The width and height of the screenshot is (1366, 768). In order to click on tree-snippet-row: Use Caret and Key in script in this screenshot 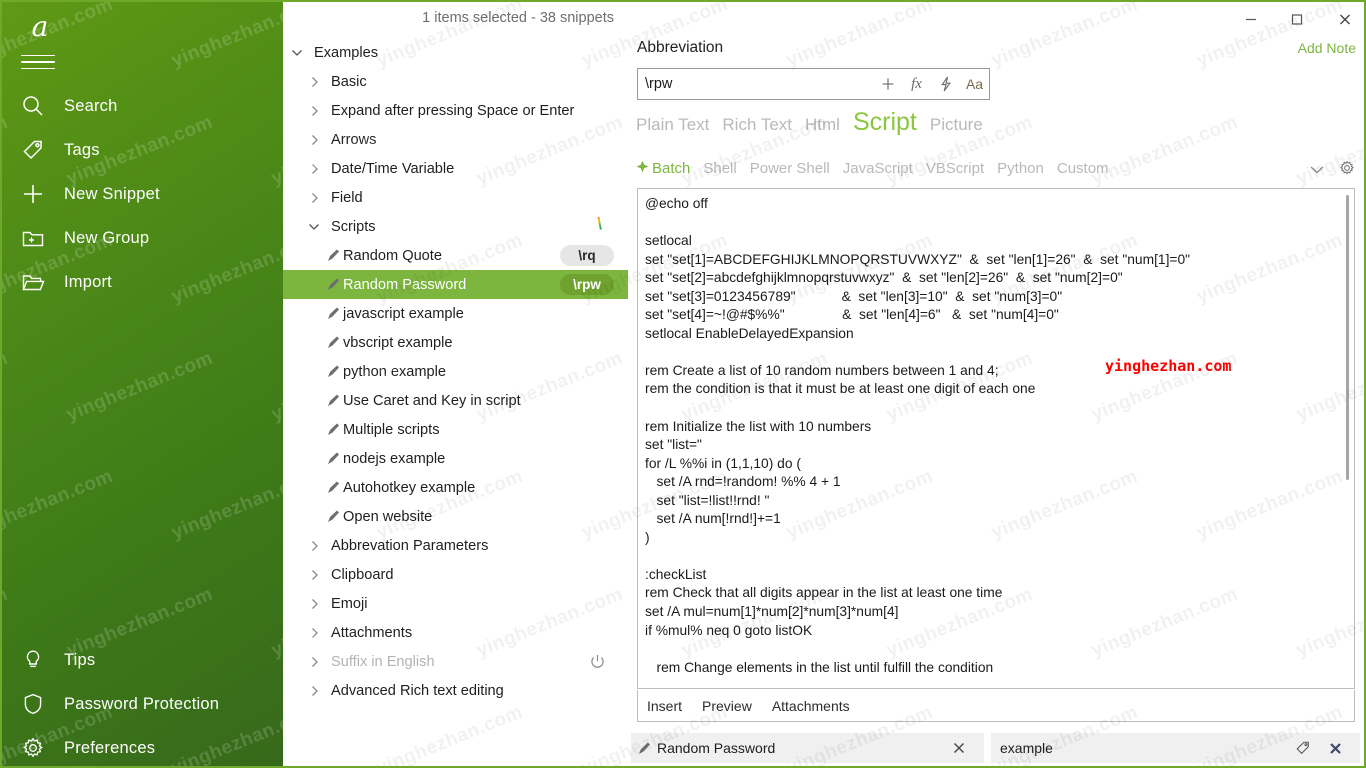, I will do `click(455, 400)`.